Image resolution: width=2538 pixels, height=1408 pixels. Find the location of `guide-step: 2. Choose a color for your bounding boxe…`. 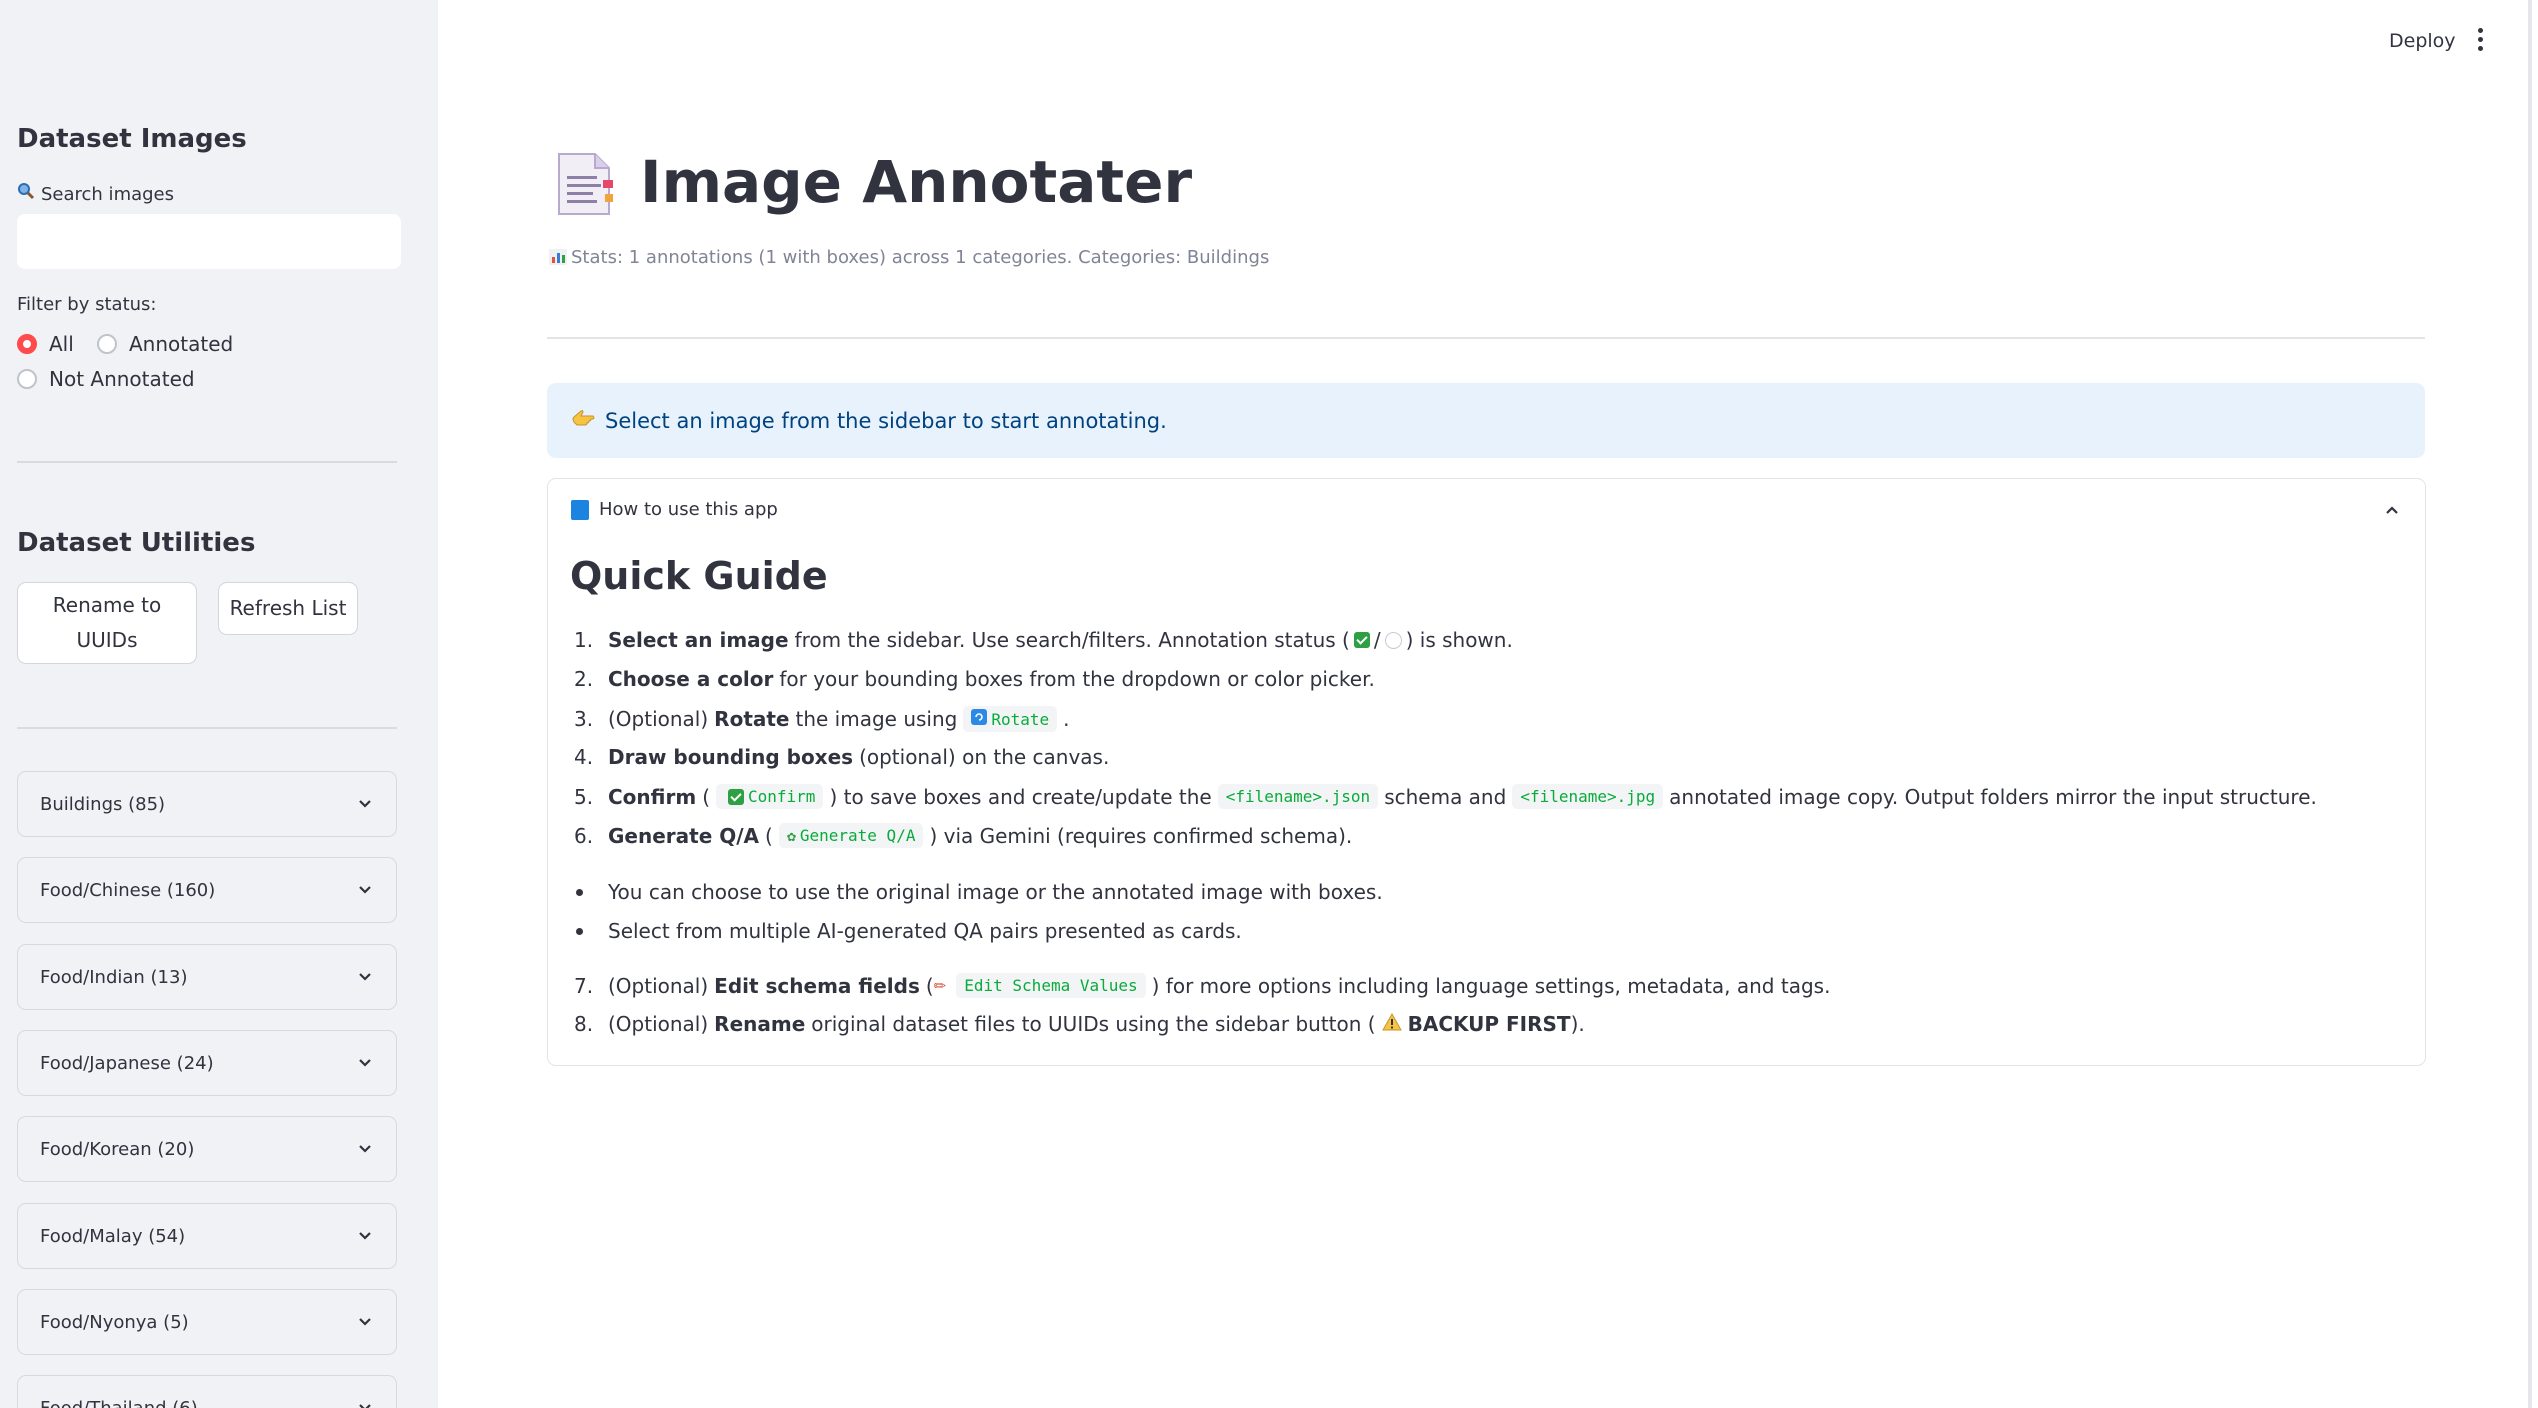

guide-step: 2. Choose a color for your bounding boxe… is located at coordinates (974, 679).